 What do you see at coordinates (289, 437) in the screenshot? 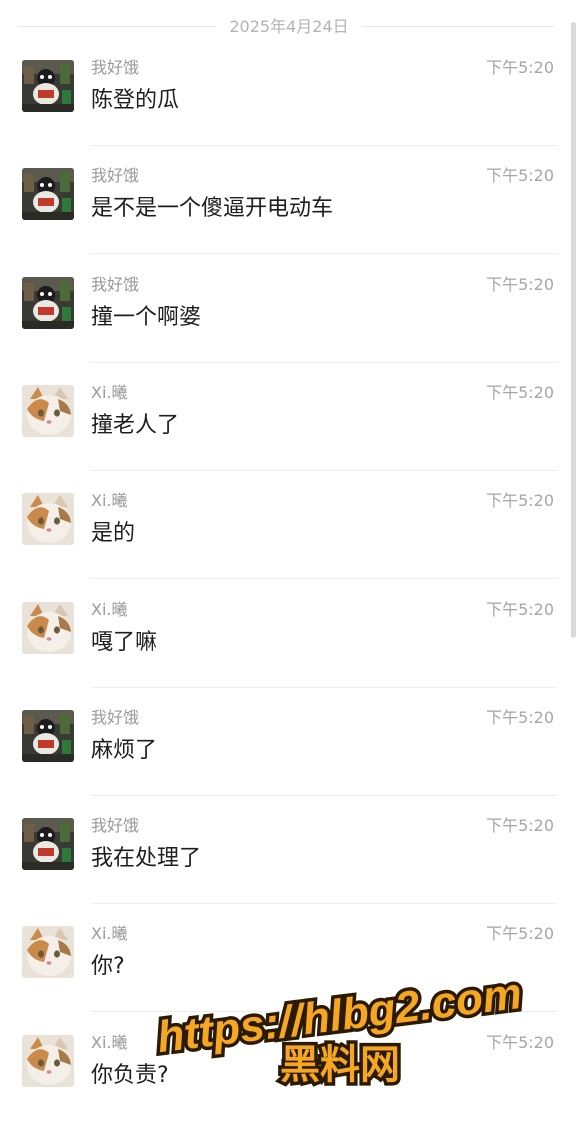
I see `message-row: Xi.曦 下午5:20 撞老人了` at bounding box center [289, 437].